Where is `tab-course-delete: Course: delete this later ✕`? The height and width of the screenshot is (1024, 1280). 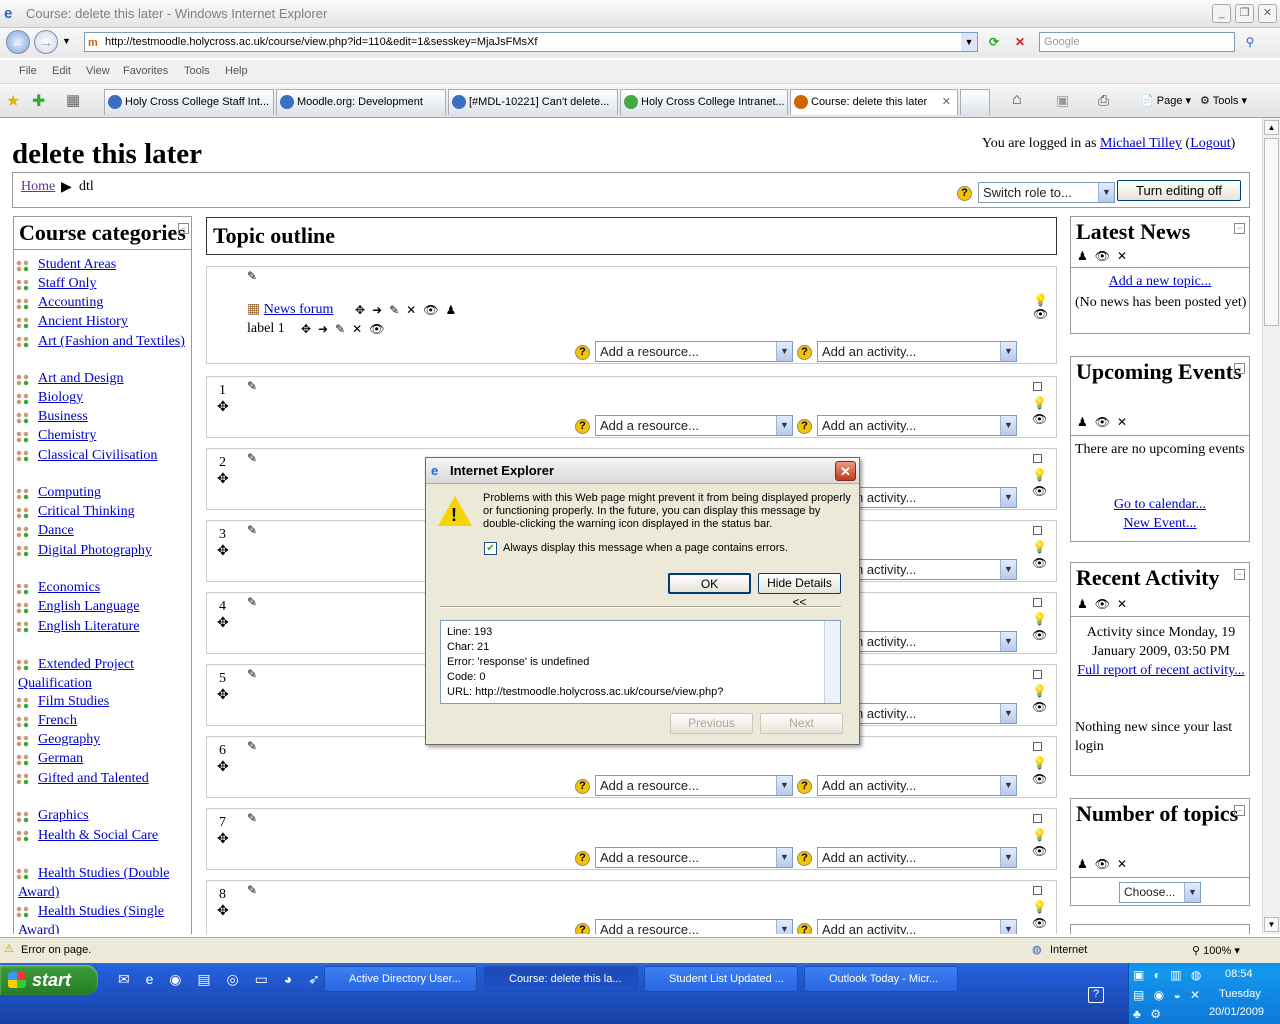
tab-course-delete: Course: delete this later ✕ is located at coordinates (874, 102).